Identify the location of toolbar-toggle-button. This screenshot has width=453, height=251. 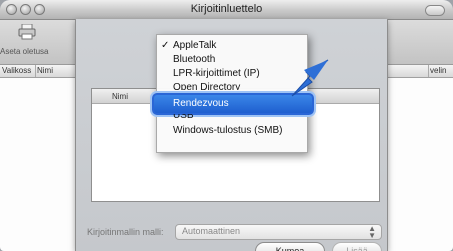
(435, 10).